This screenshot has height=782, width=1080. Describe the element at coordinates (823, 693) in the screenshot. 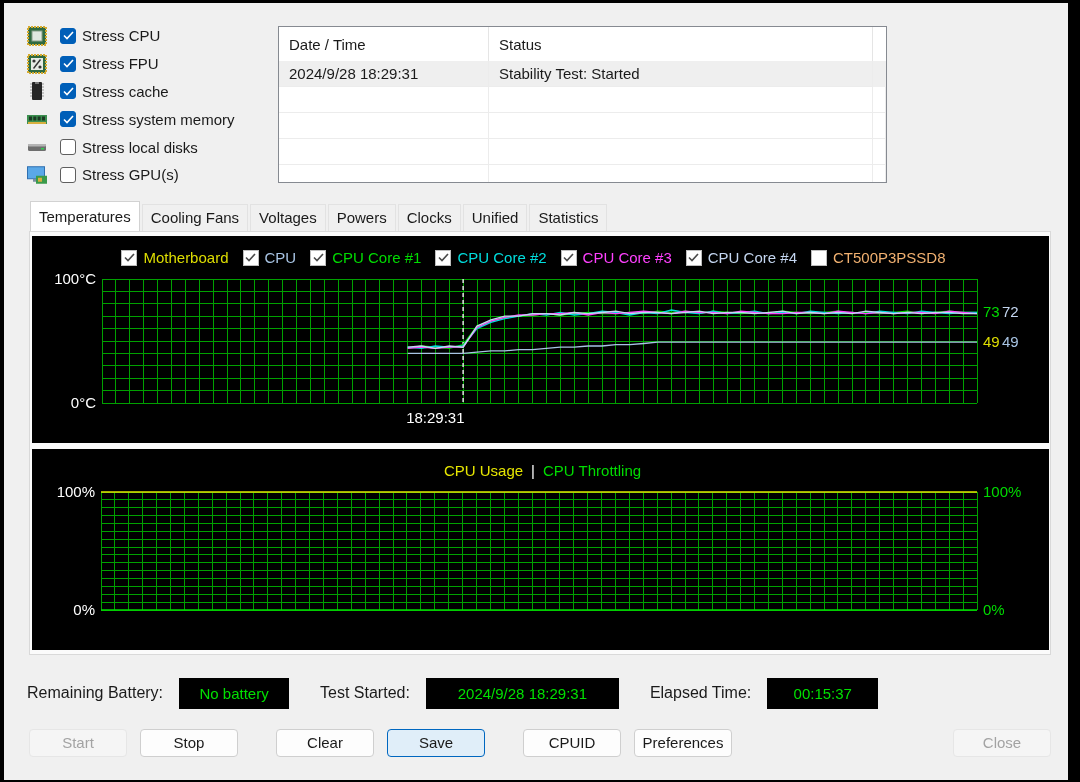

I see `readout-field: 00:15:37` at that location.